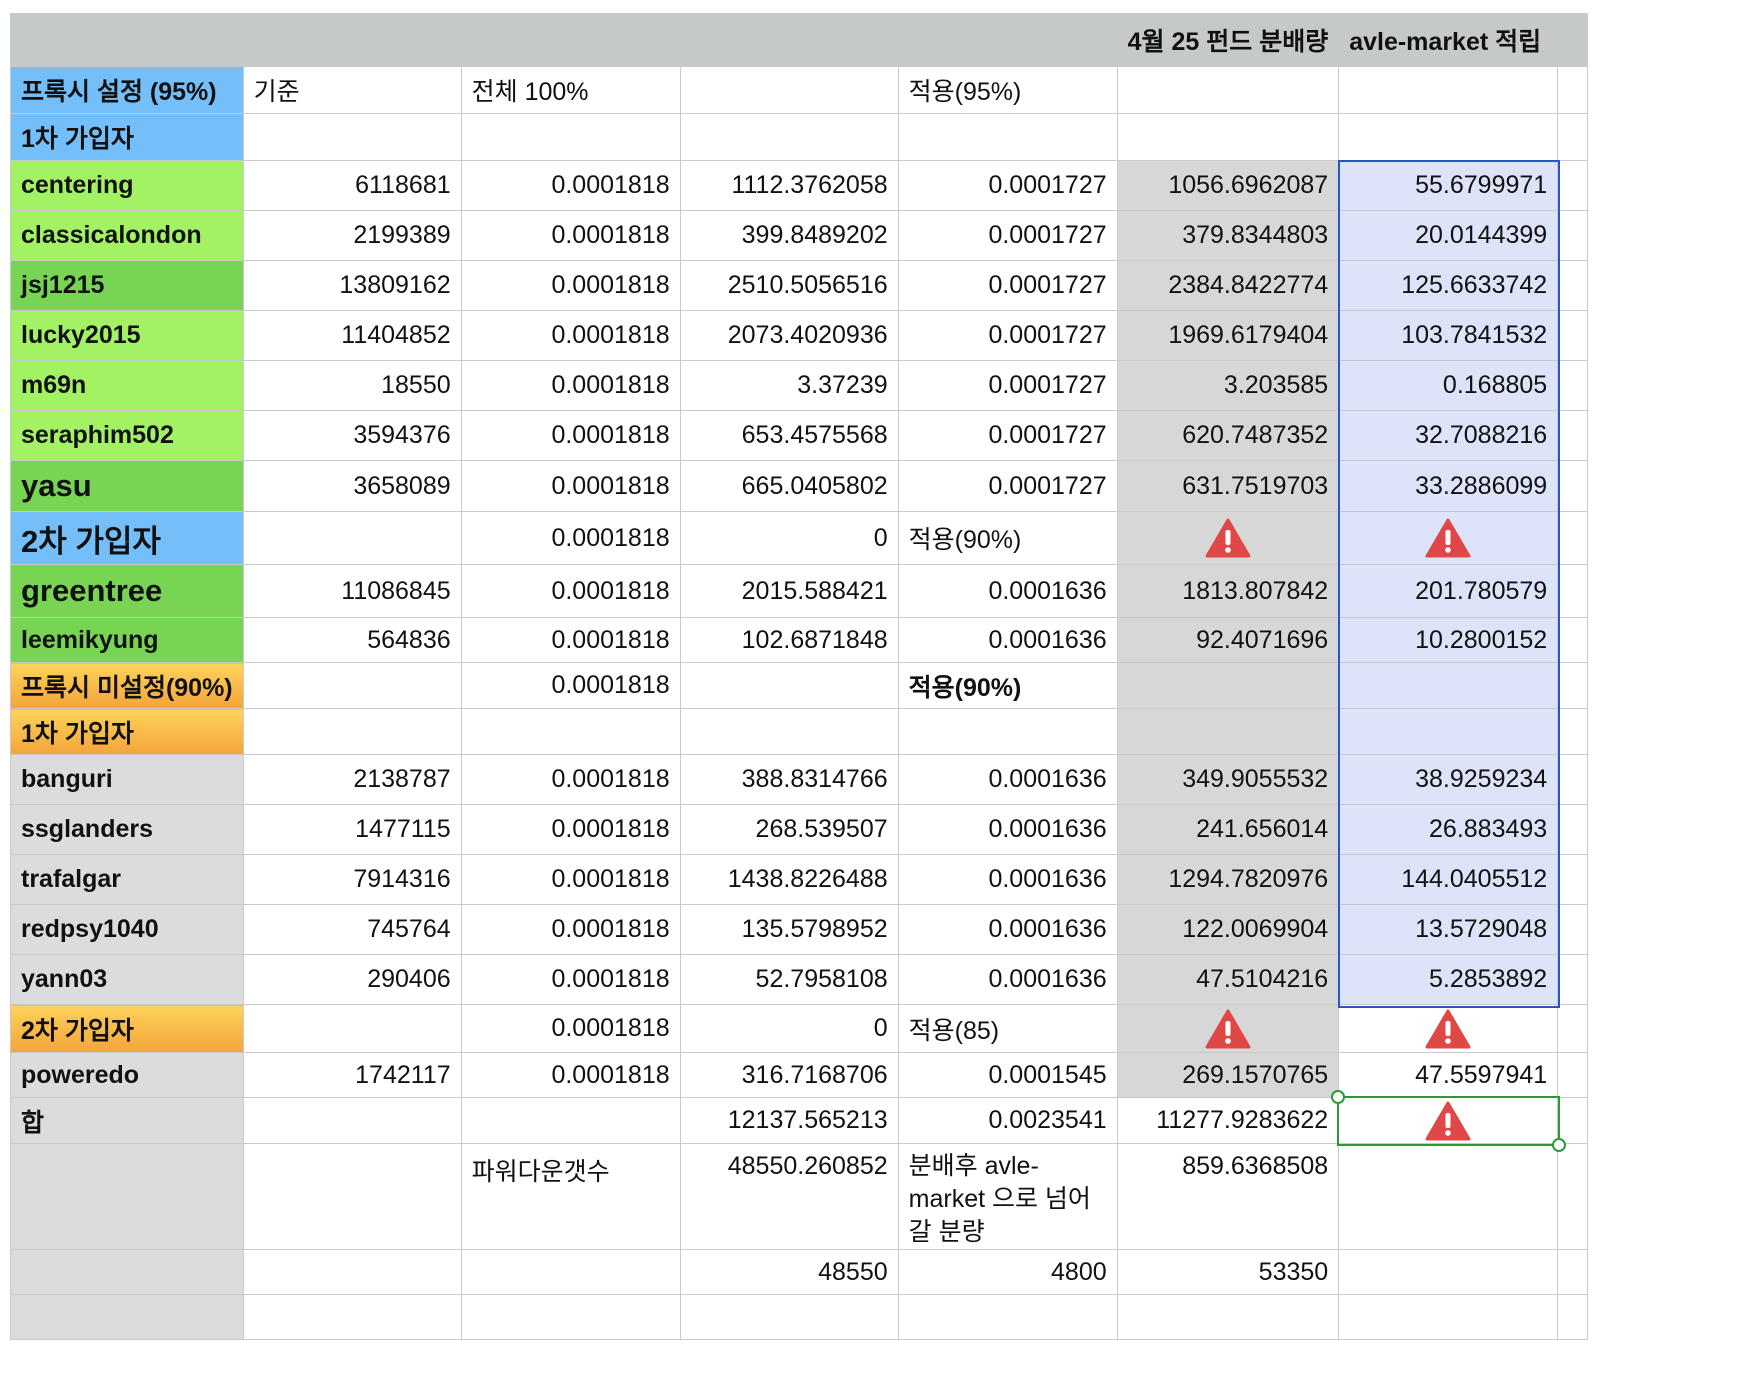 Image resolution: width=1758 pixels, height=1380 pixels. I want to click on table-cell: 52.7958108, so click(789, 979).